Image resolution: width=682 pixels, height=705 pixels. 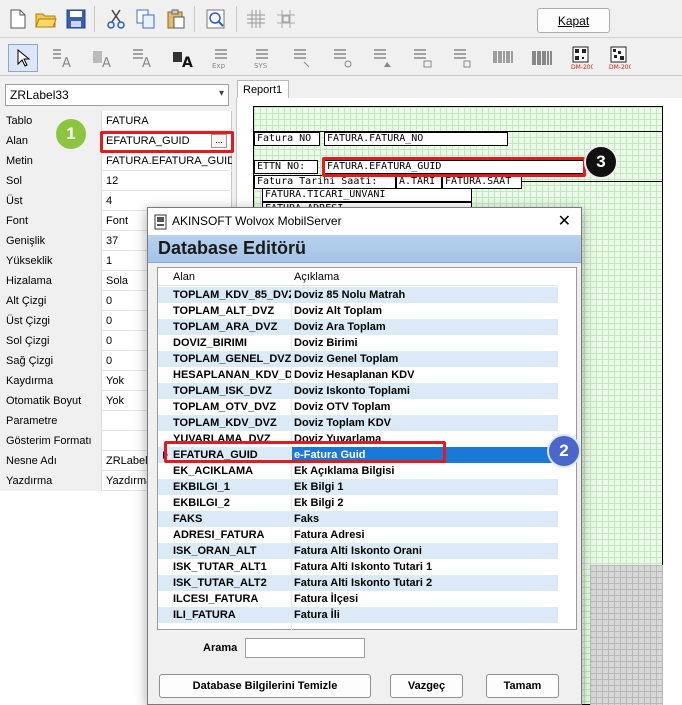 I want to click on property-row: Sol 12, so click(x=116, y=181).